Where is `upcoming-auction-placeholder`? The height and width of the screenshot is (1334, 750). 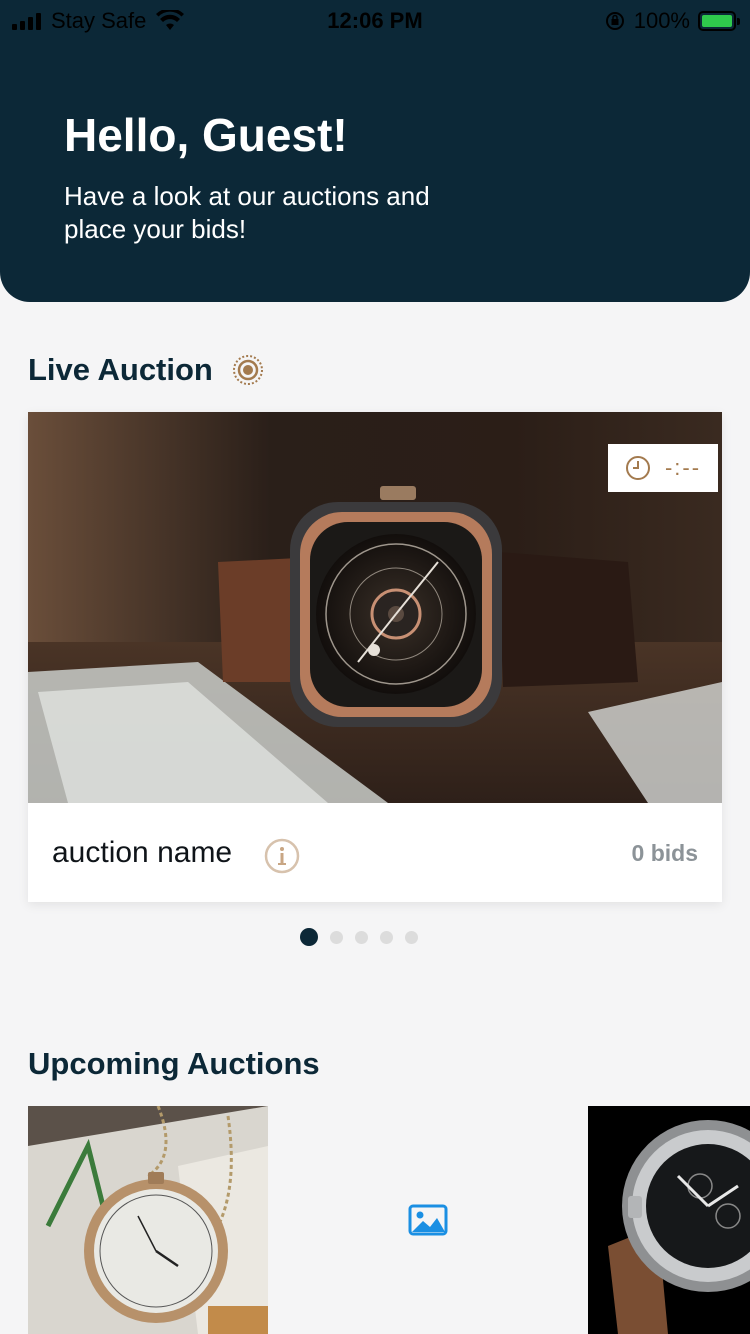
upcoming-auction-placeholder is located at coordinates (428, 1220).